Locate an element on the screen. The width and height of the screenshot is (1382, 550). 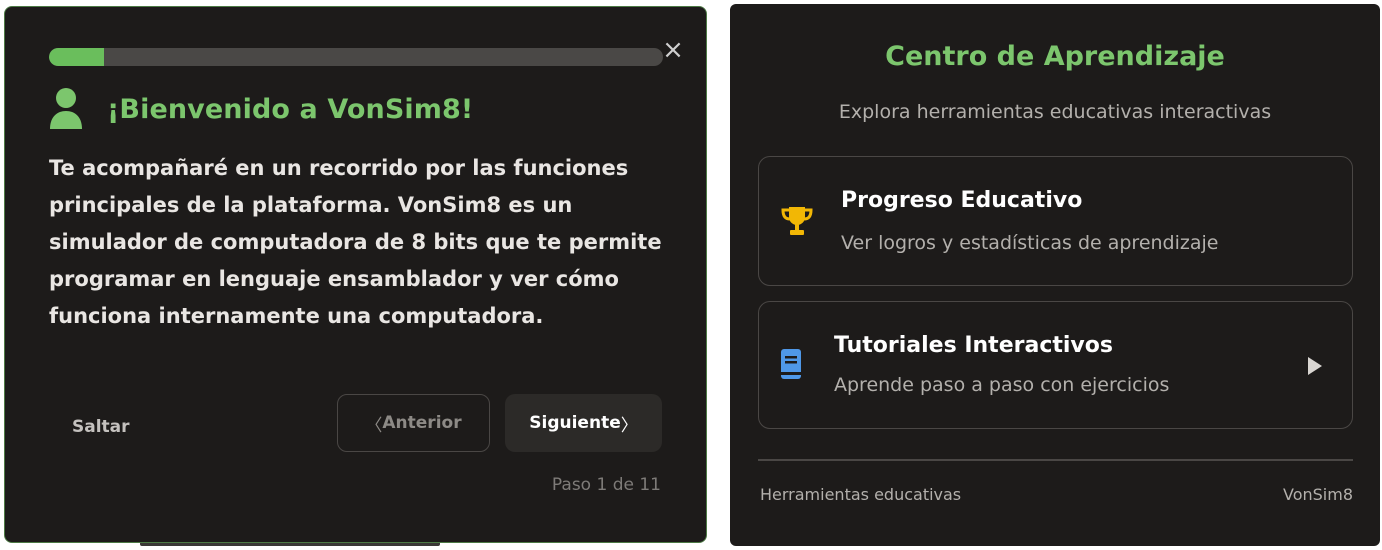
chevron-left-icon: 〈 is located at coordinates (374, 425).